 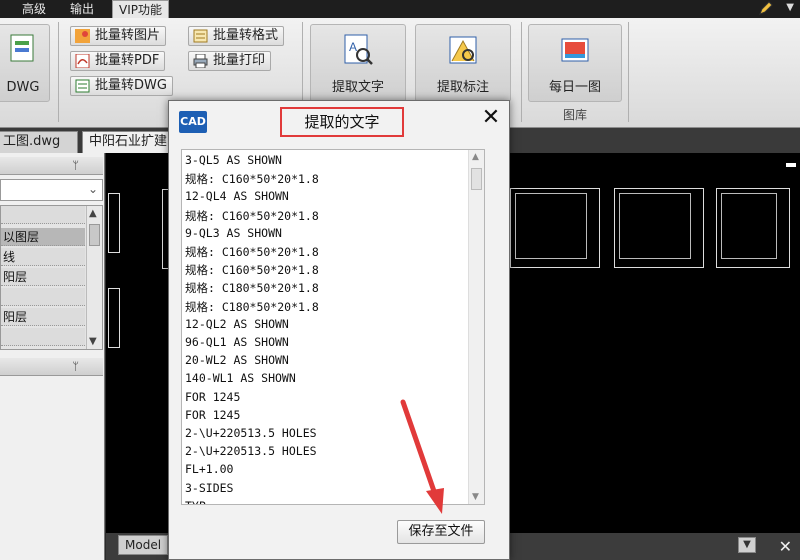 I want to click on dwg-button-label: DWG, so click(x=23, y=87).